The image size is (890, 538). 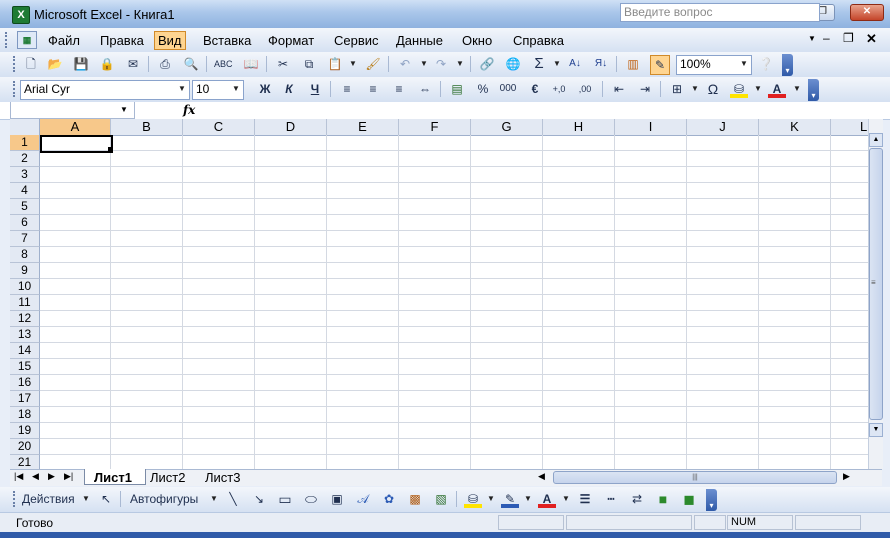 I want to click on undo-icon: ↶, so click(x=405, y=64).